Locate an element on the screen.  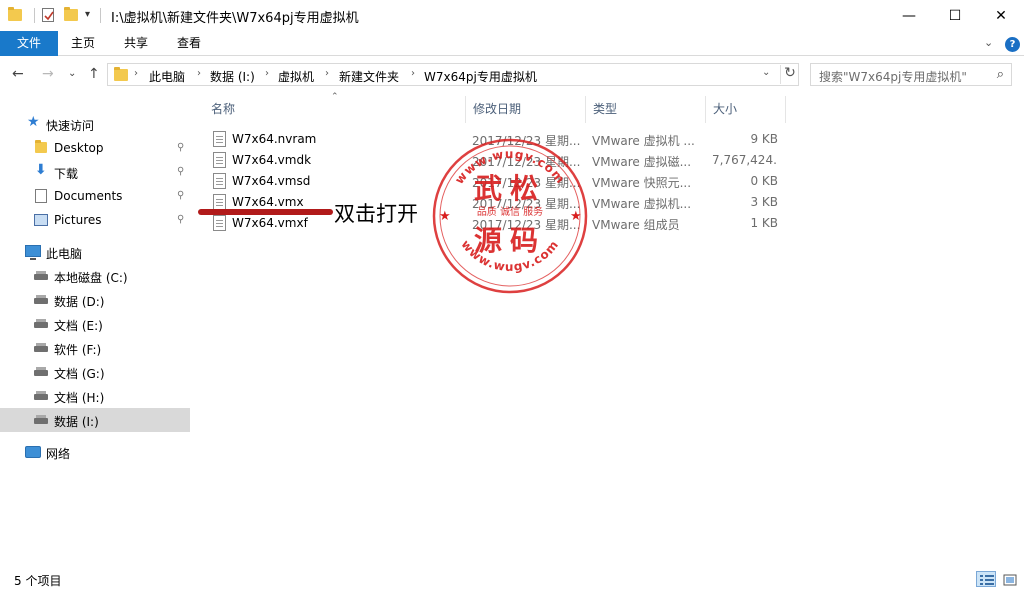
sidebar-item-drive-i: 数据 (I:) is located at coordinates (95, 420).